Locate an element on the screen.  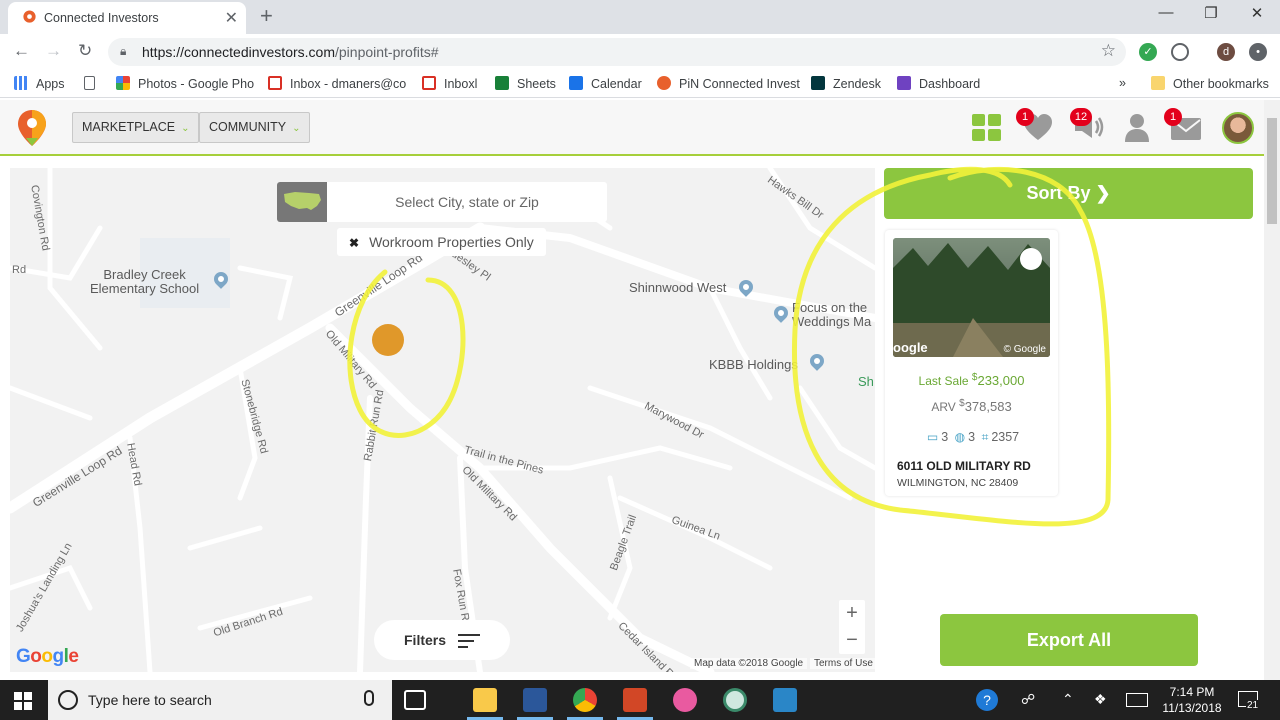
marketplace-menu-button: MARKETPLACE ⌄ is located at coordinates (136, 127).